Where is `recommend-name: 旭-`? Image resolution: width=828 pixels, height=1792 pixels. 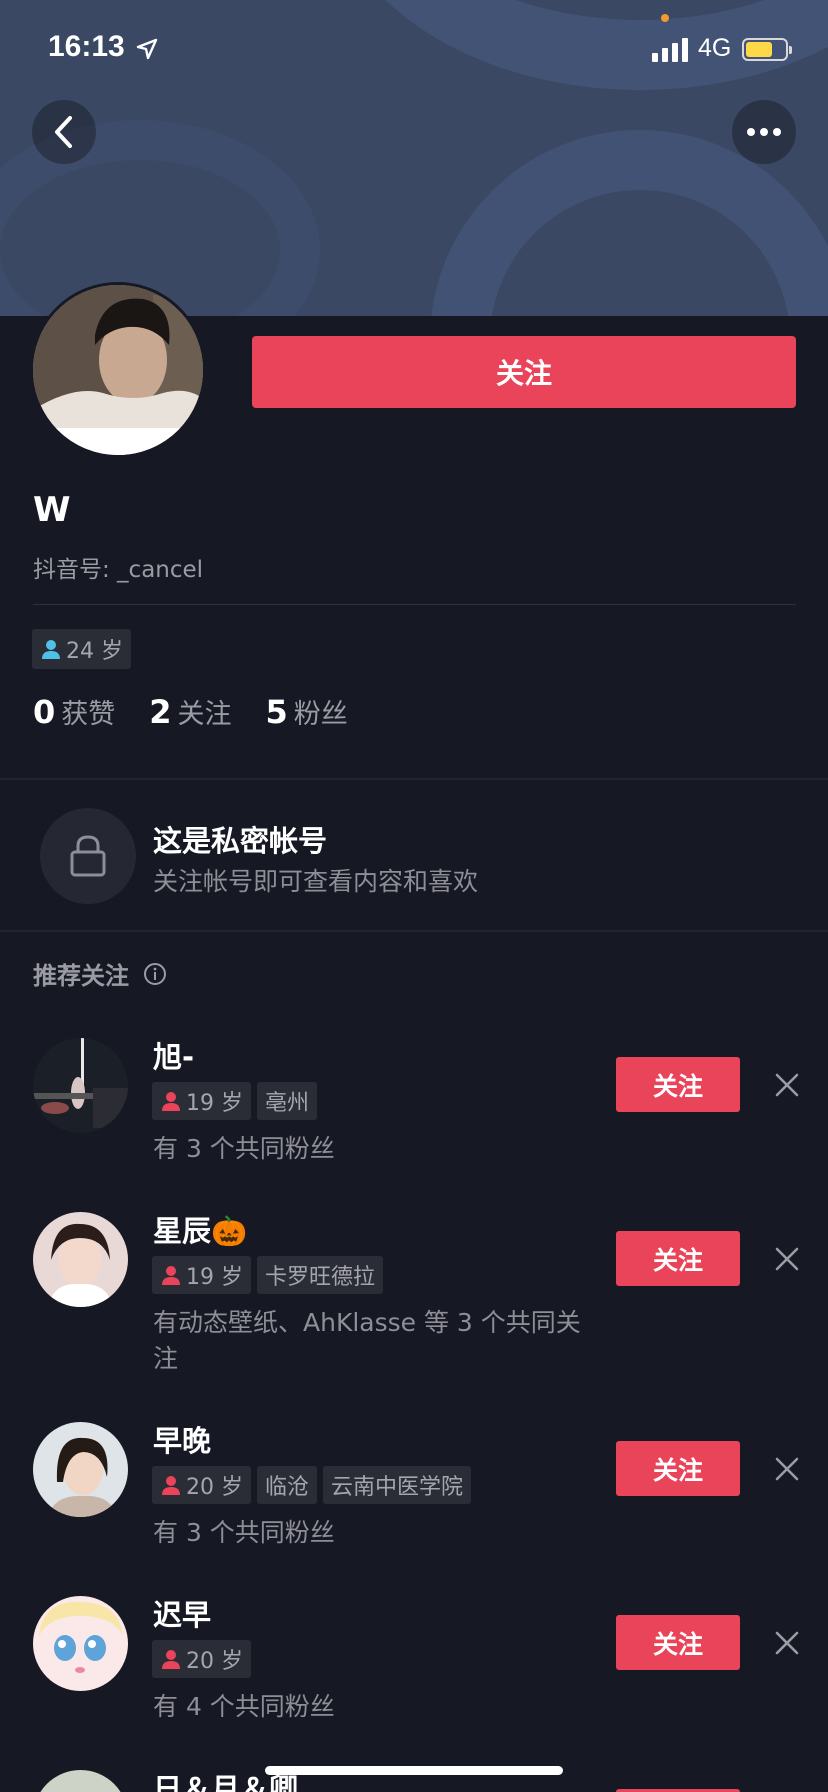 recommend-name: 旭- is located at coordinates (174, 1057).